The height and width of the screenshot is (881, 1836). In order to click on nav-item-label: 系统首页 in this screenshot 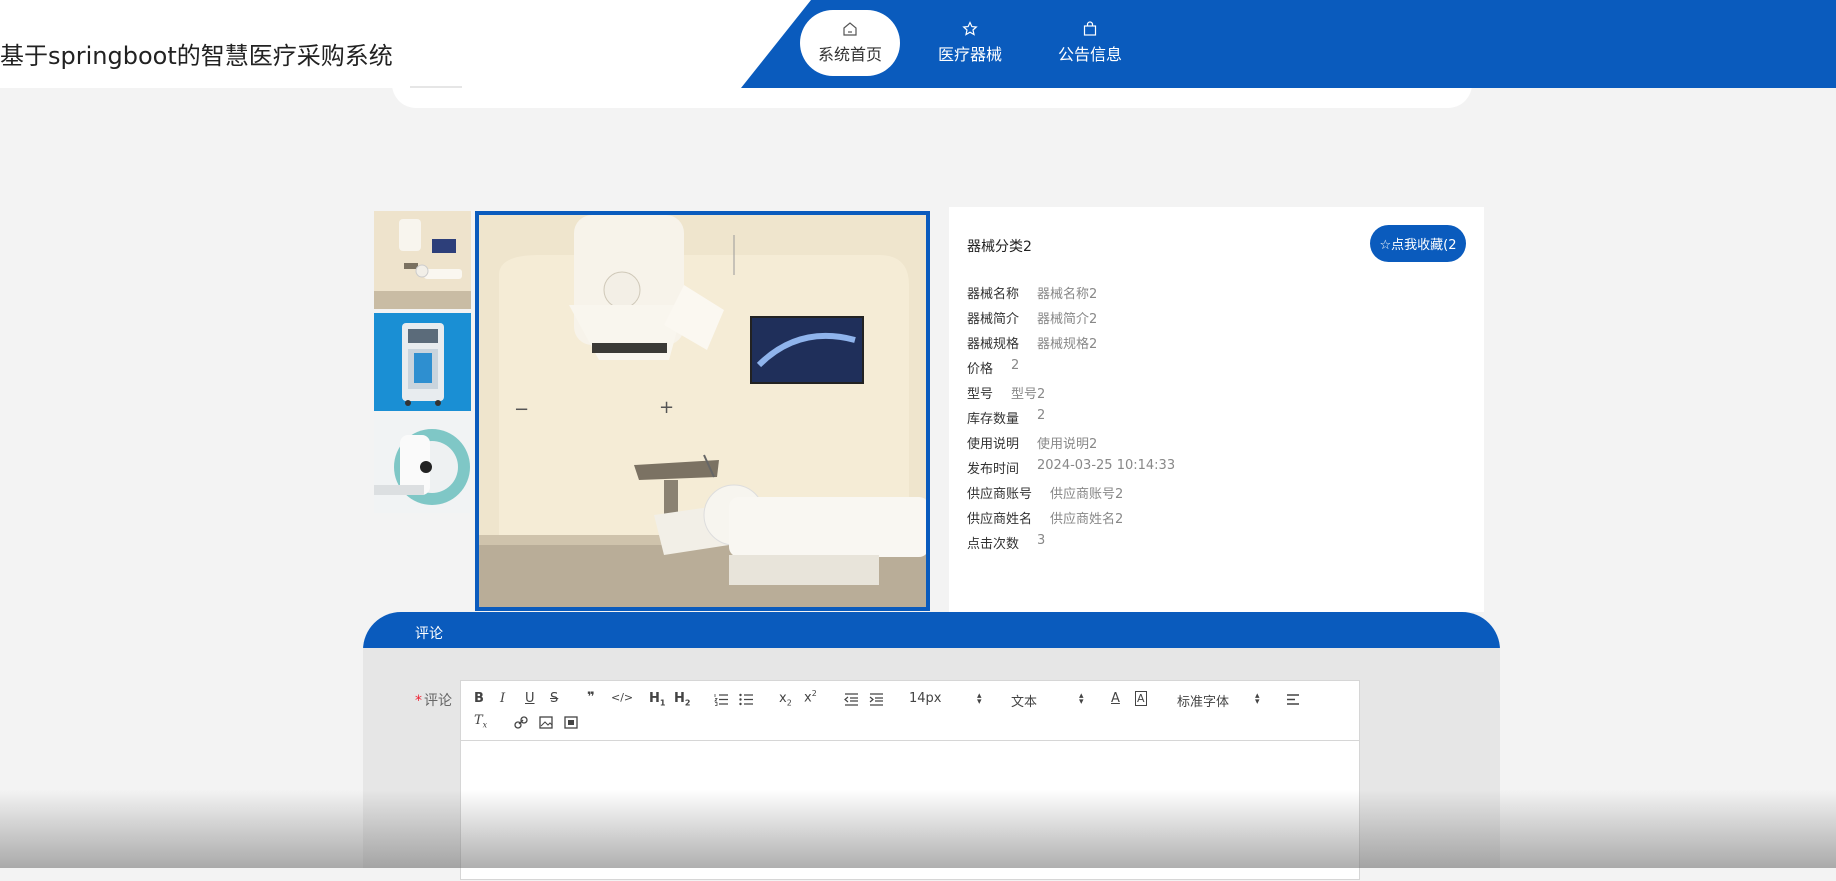, I will do `click(849, 54)`.